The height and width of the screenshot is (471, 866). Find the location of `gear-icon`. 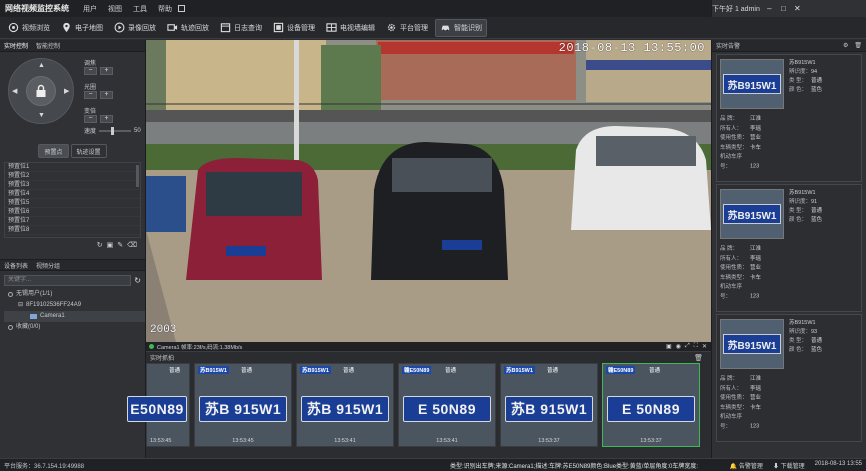

gear-icon is located at coordinates (391, 27).